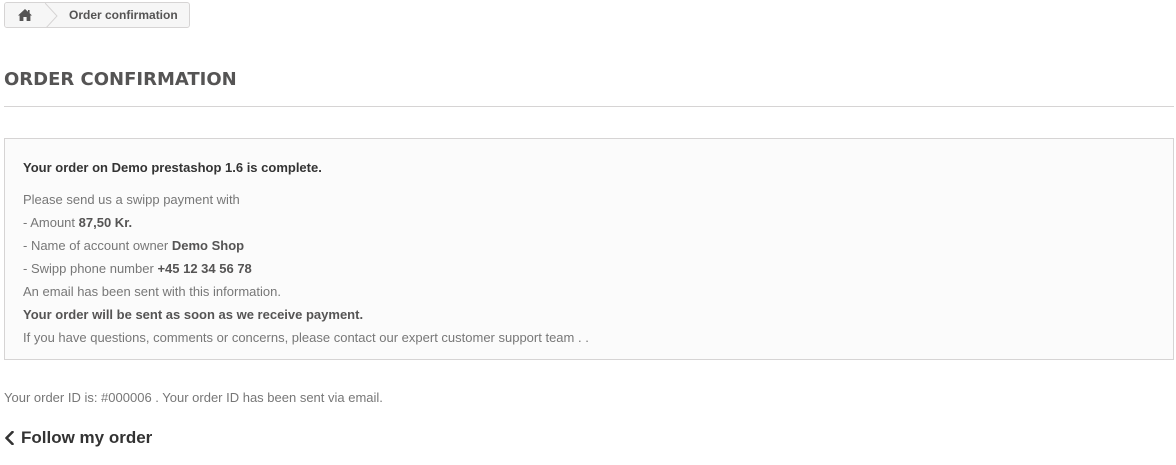  I want to click on owner-line: - Name of account owner Demo Shop, so click(589, 245).